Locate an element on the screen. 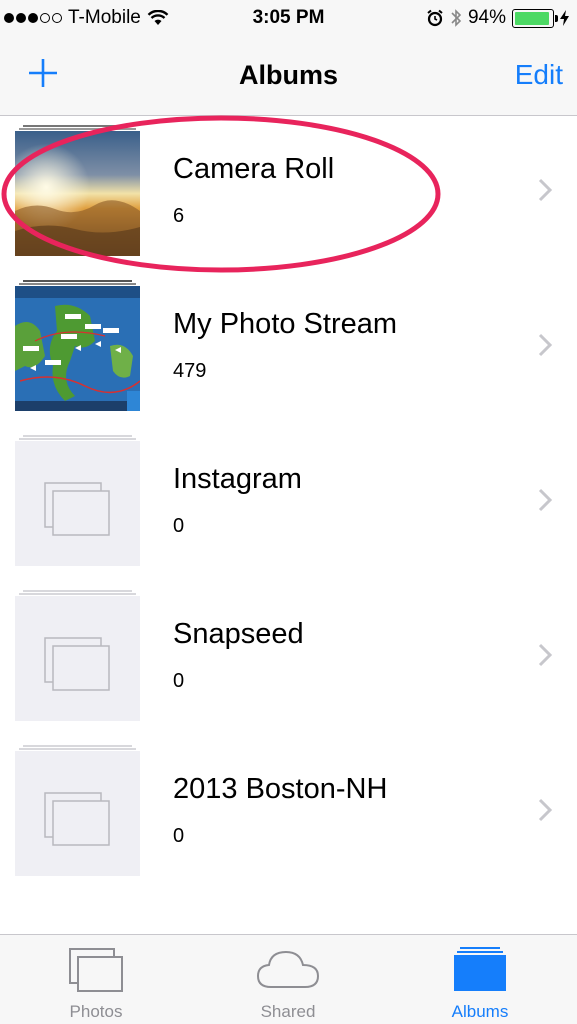 Image resolution: width=577 pixels, height=1024 pixels. tab-photos: Photos is located at coordinates (96, 979).